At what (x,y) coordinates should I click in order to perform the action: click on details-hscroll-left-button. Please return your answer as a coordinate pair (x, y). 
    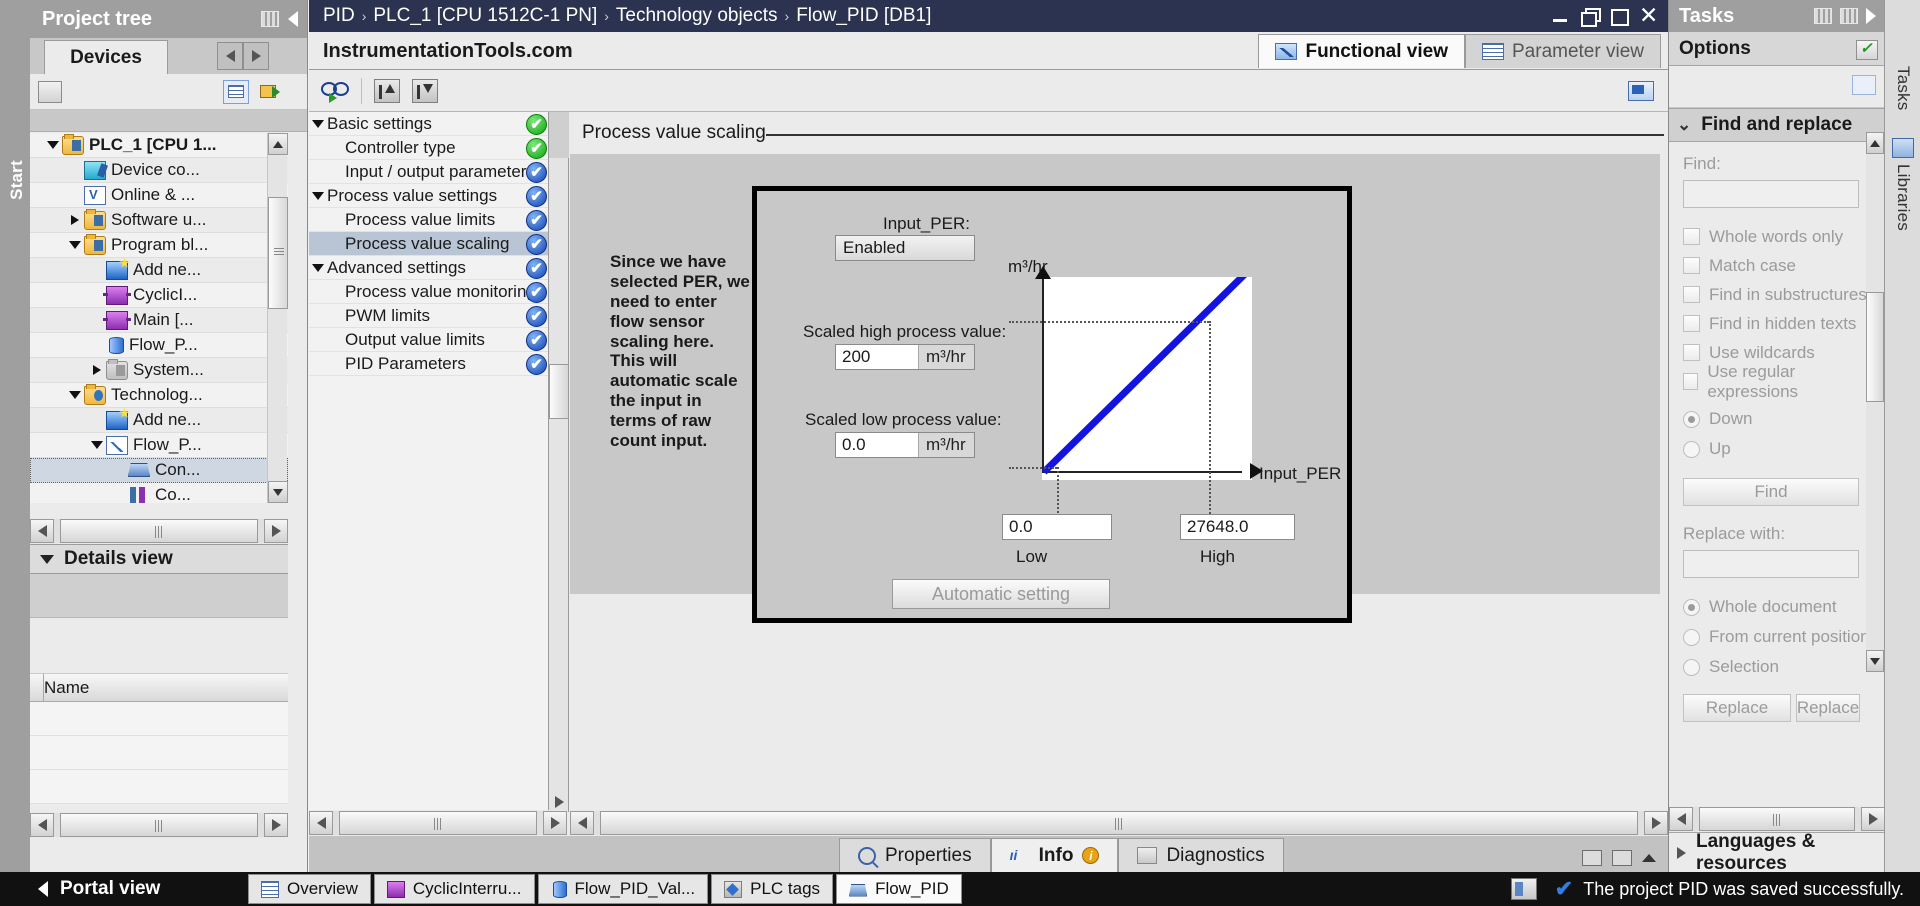
    Looking at the image, I should click on (42, 825).